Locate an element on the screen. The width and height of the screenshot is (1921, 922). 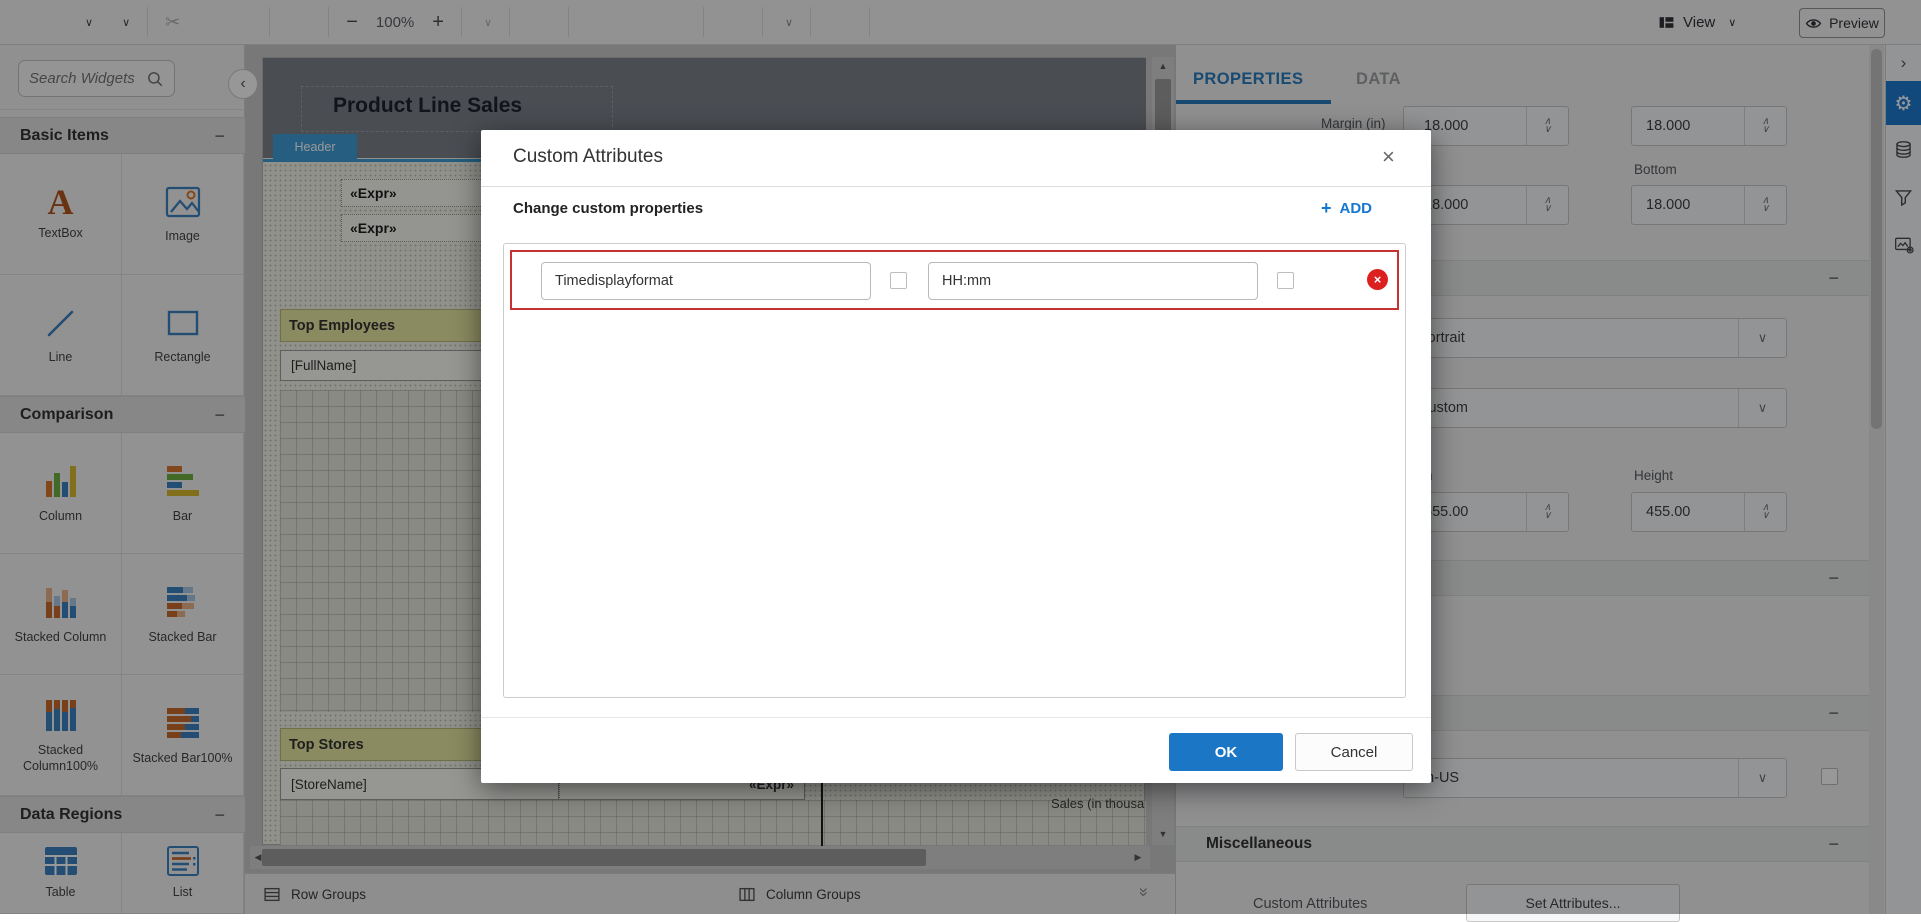
attribute-name-expression-checkbox is located at coordinates (898, 280).